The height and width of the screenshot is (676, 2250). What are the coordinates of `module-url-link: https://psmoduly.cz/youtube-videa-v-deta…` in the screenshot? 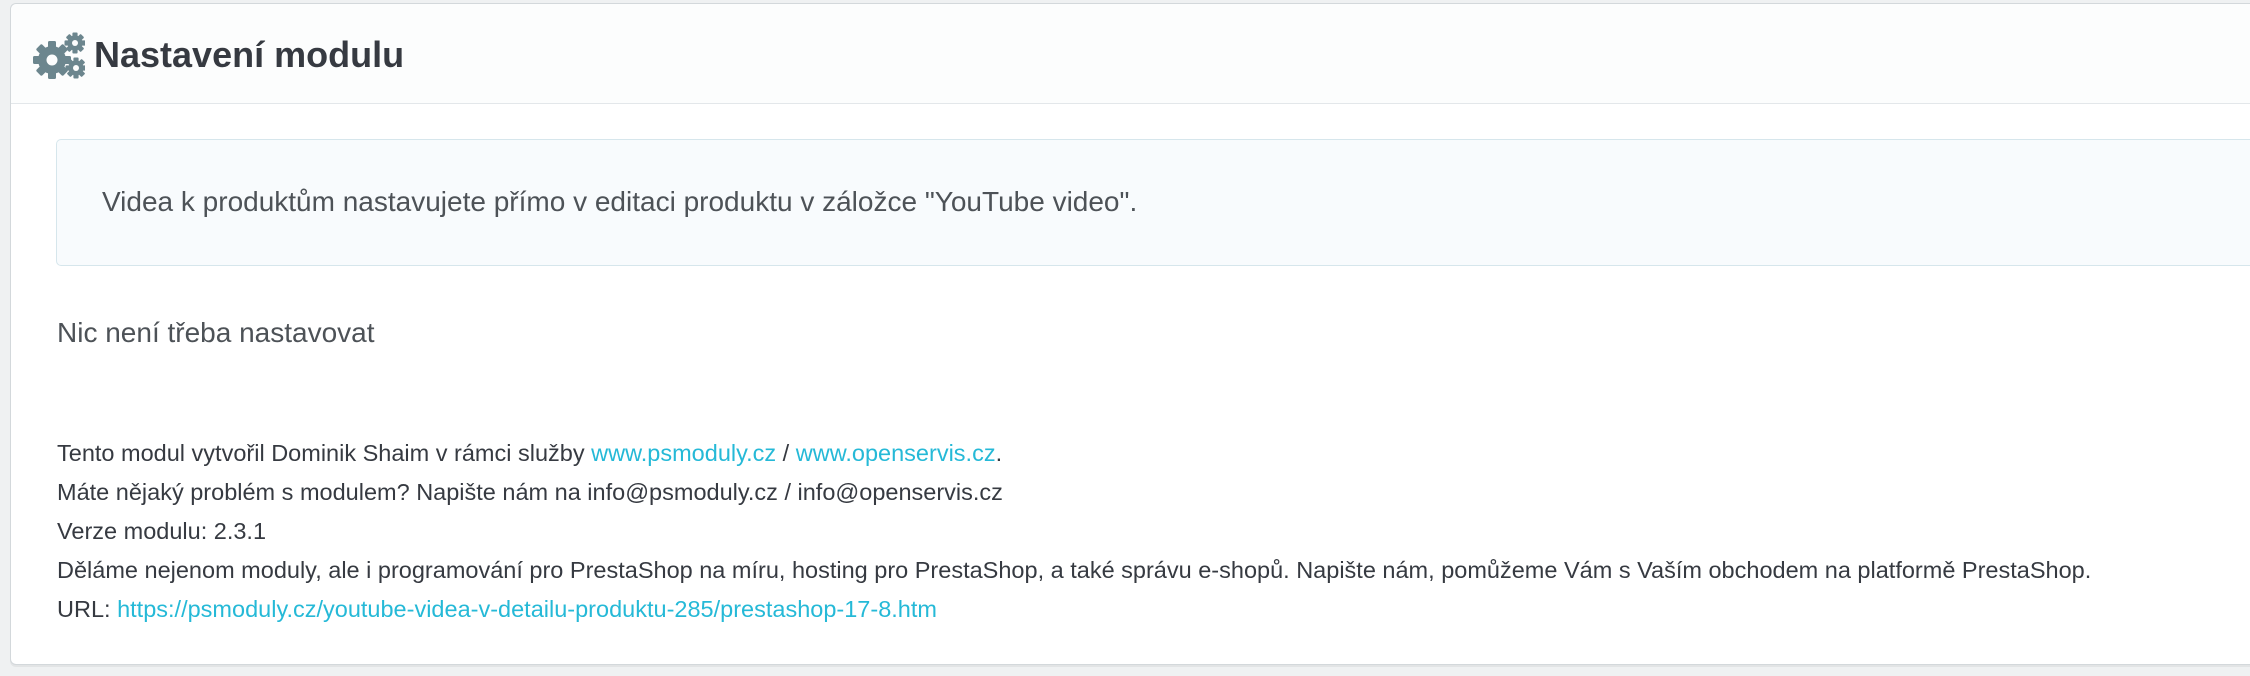 It's located at (527, 609).